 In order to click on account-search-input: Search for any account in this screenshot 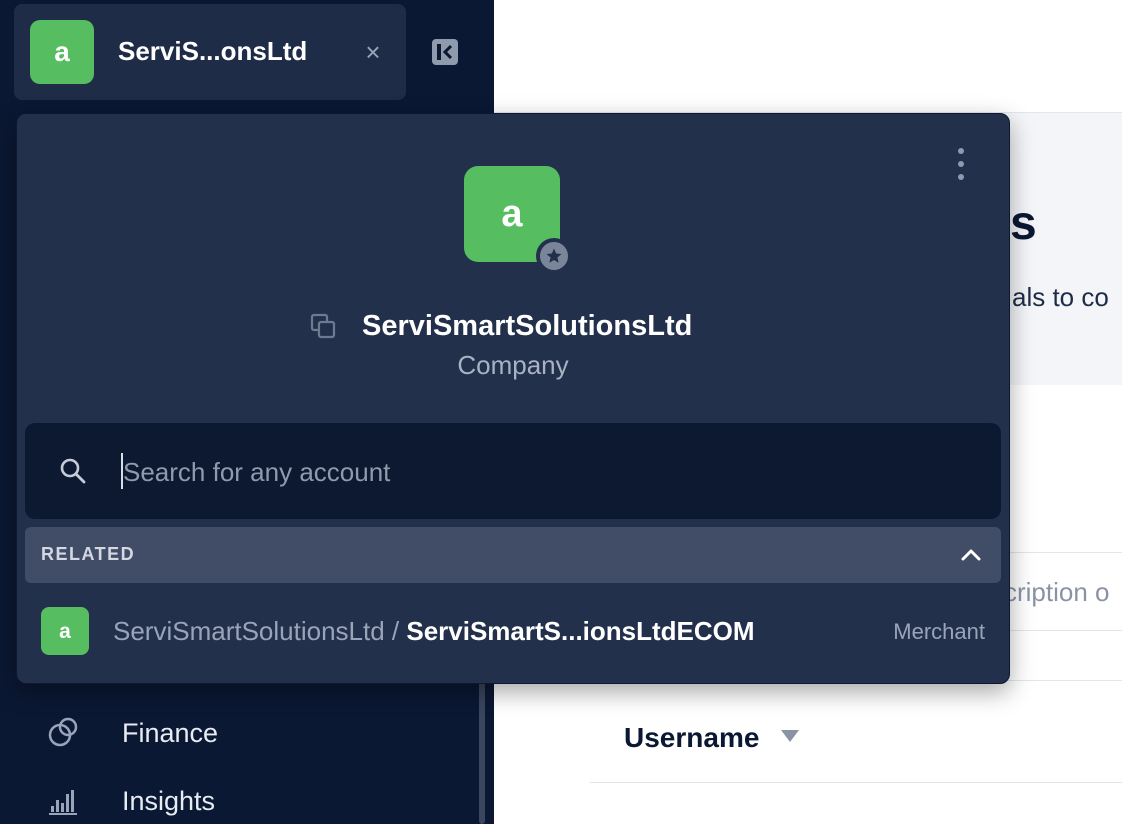, I will do `click(513, 471)`.